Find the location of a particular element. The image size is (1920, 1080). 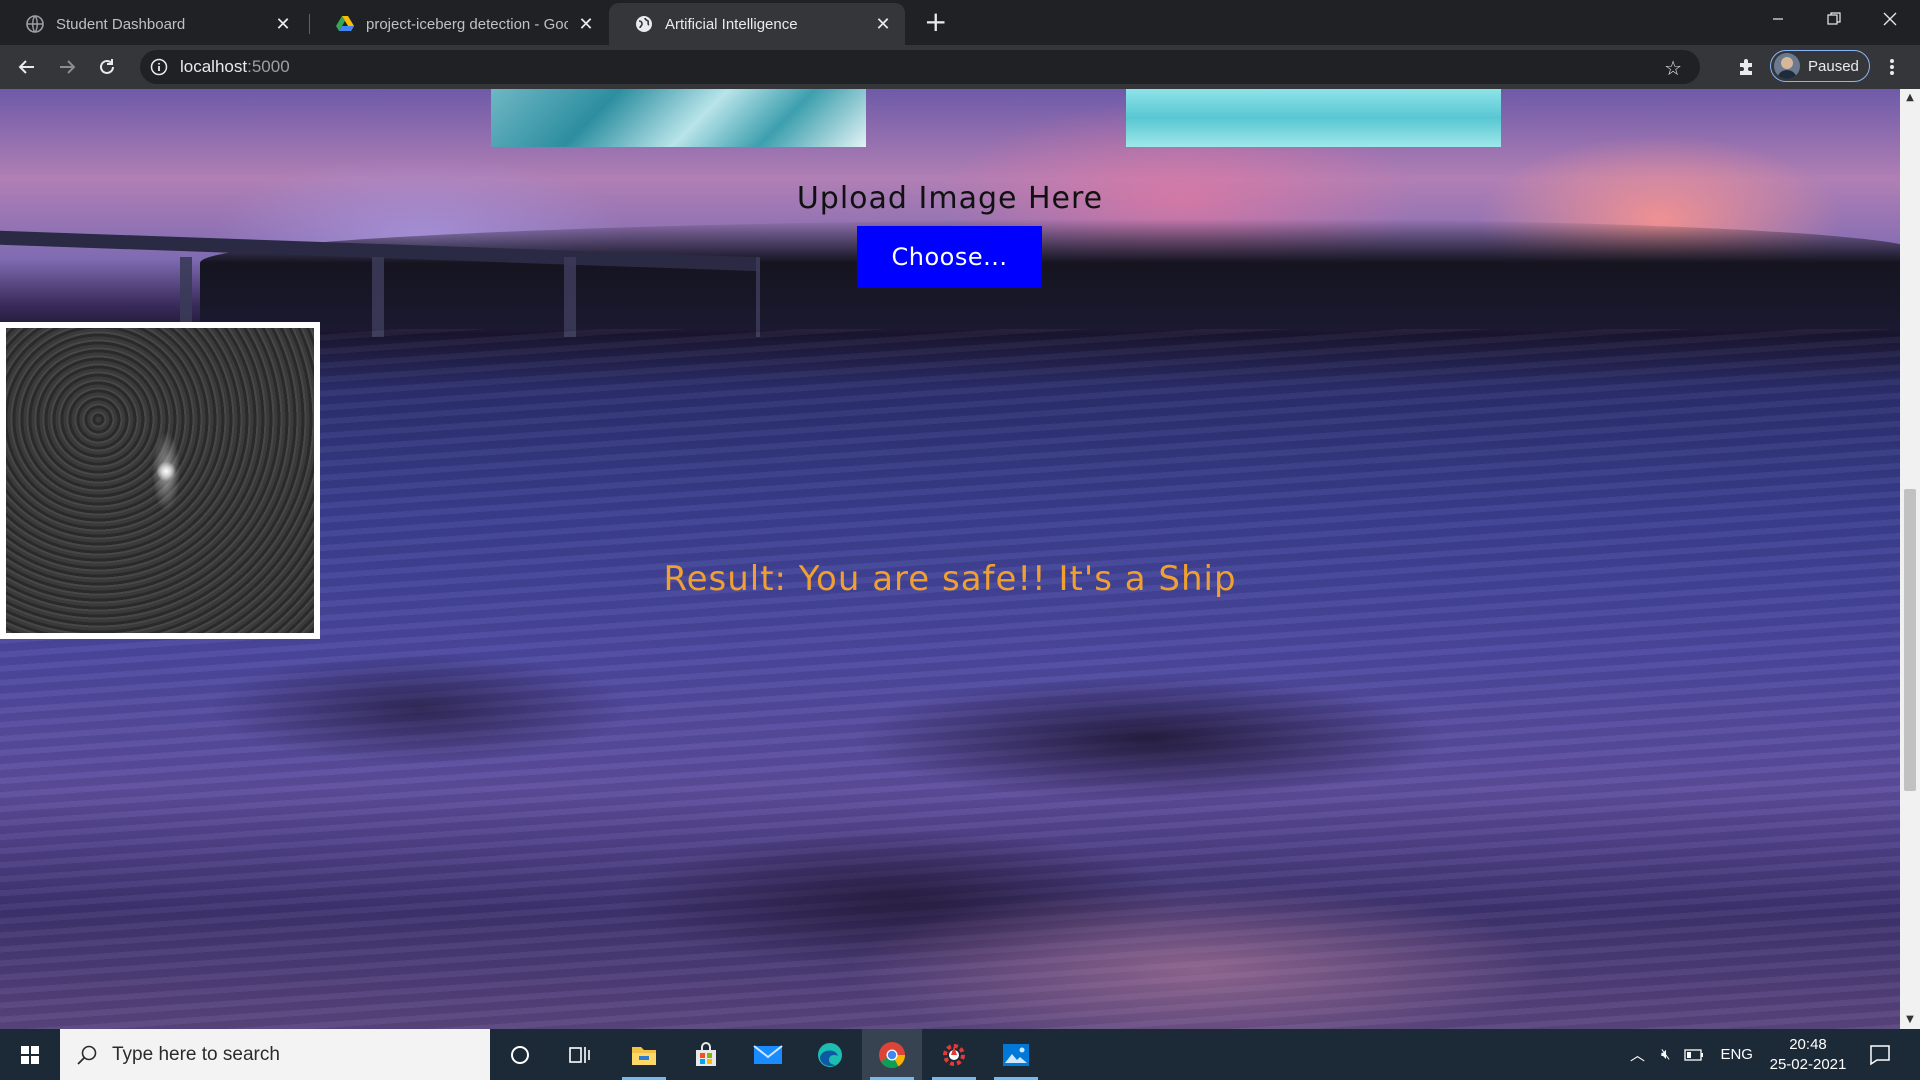

microsoft-store-icon is located at coordinates (706, 1054).